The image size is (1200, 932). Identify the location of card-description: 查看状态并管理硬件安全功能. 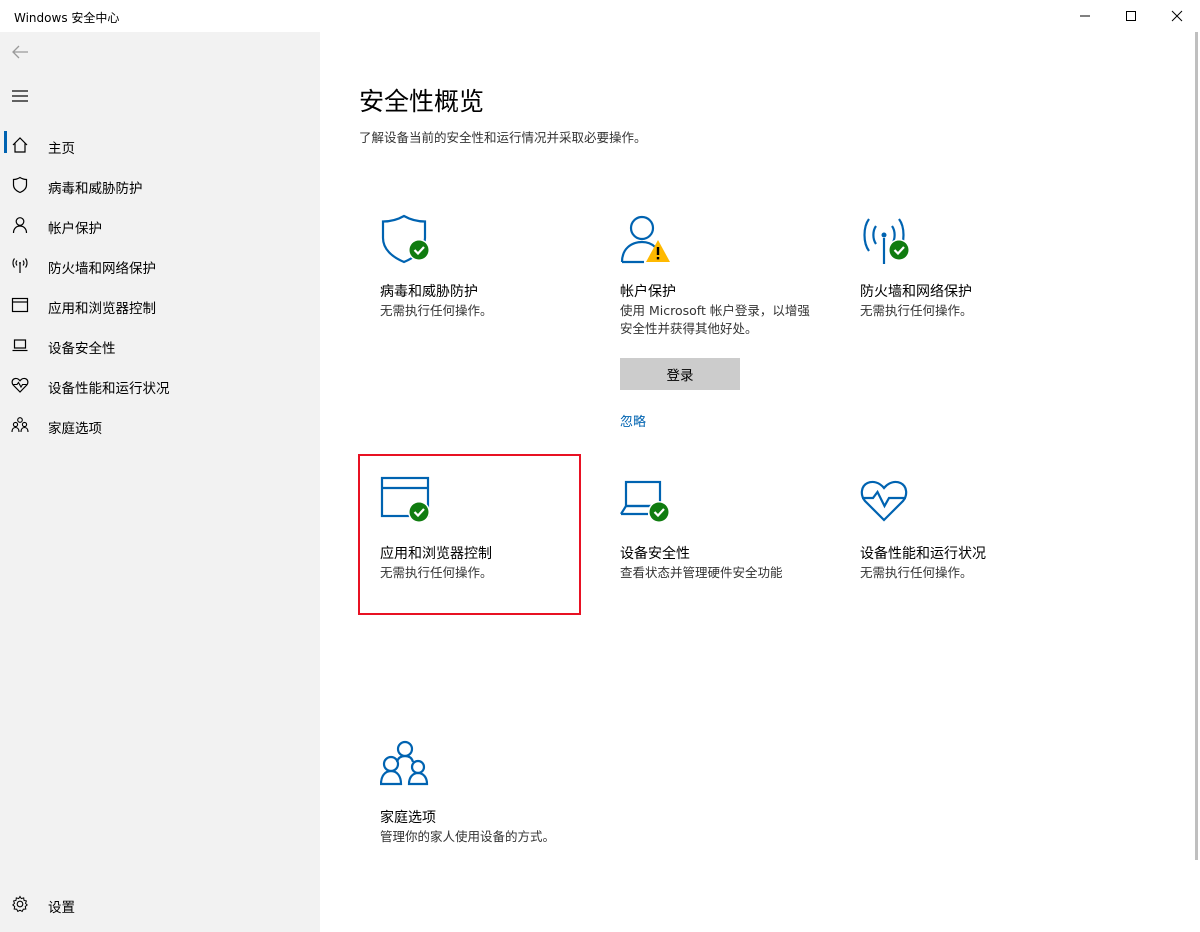
(701, 572).